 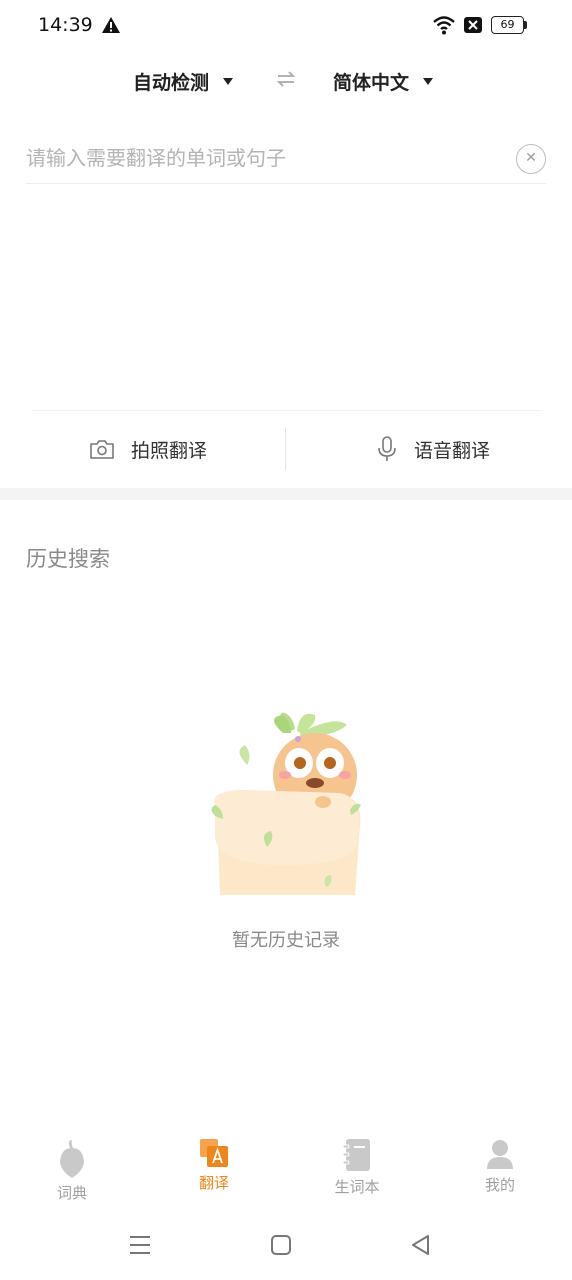 What do you see at coordinates (102, 449) in the screenshot?
I see `camera-icon` at bounding box center [102, 449].